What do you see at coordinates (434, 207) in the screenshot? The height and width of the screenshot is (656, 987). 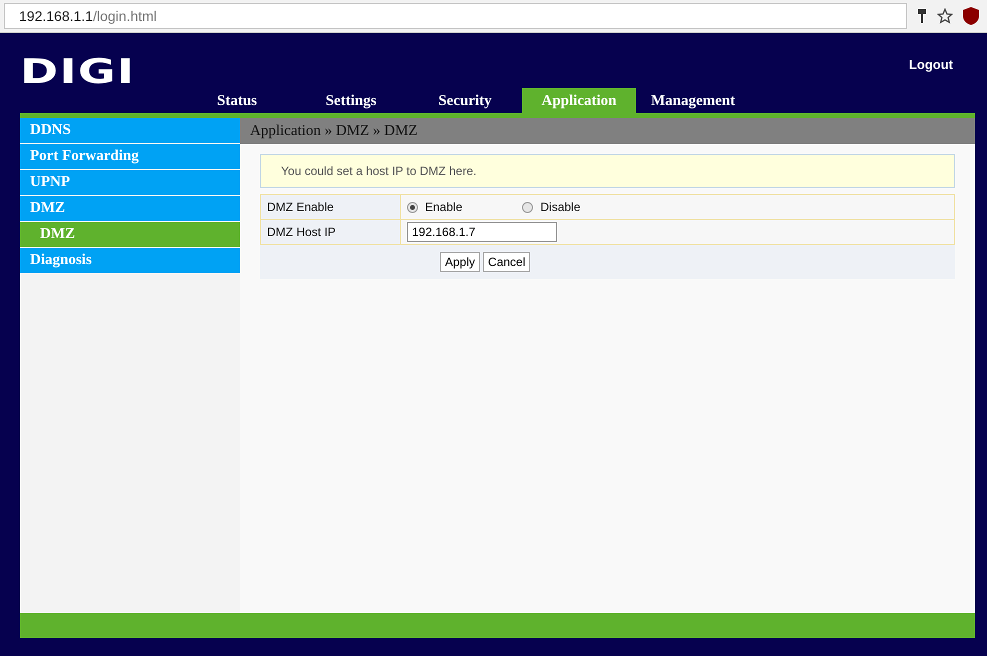 I see `radio-option: Enable` at bounding box center [434, 207].